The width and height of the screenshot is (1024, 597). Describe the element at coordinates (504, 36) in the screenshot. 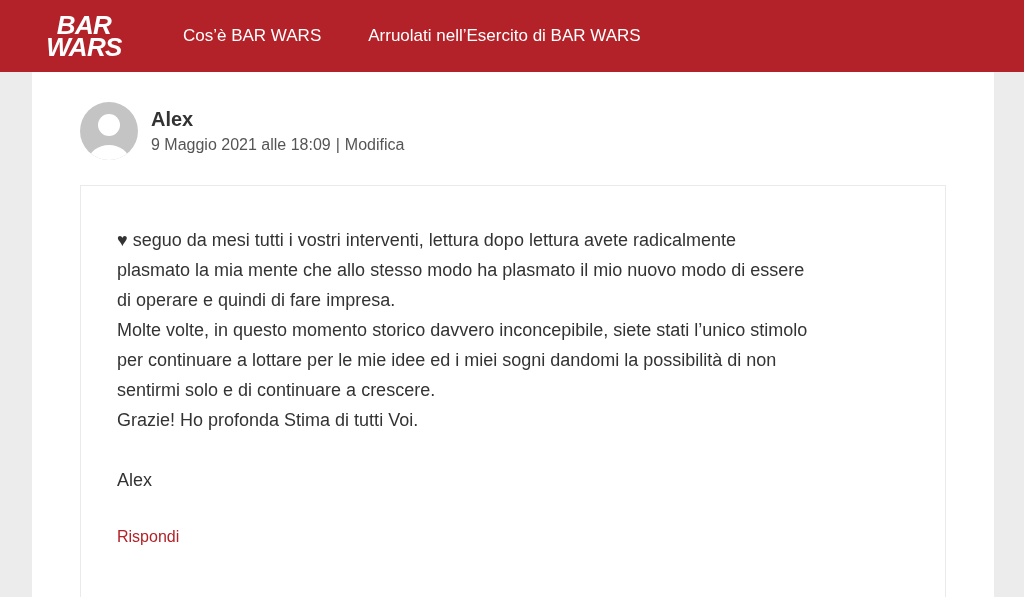

I see `nav-link: Arruolati nell’Esercito di BAR WARS` at that location.